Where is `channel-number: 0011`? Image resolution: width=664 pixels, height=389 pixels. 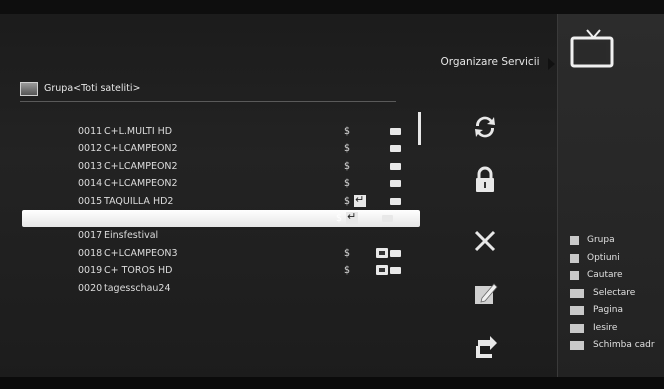 channel-number: 0011 is located at coordinates (90, 131).